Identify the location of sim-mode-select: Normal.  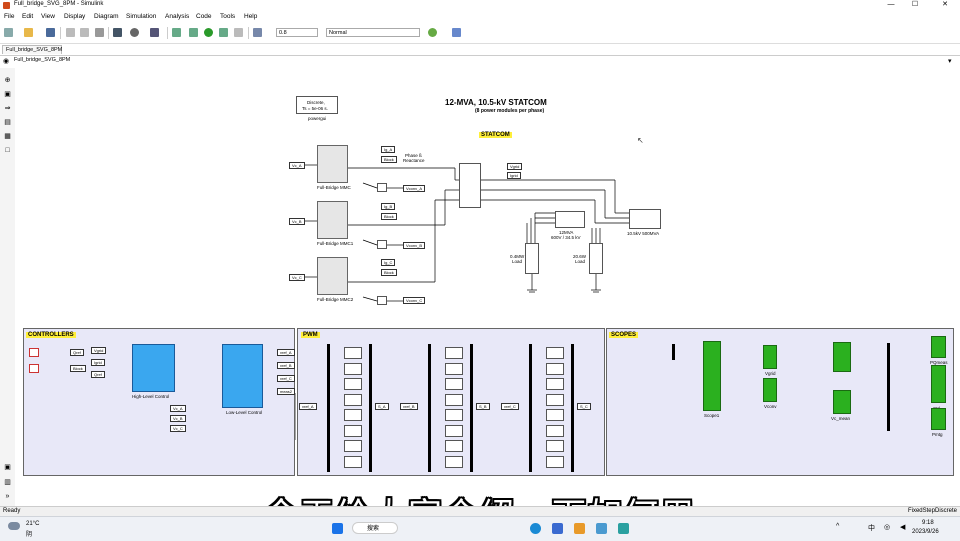
(373, 32).